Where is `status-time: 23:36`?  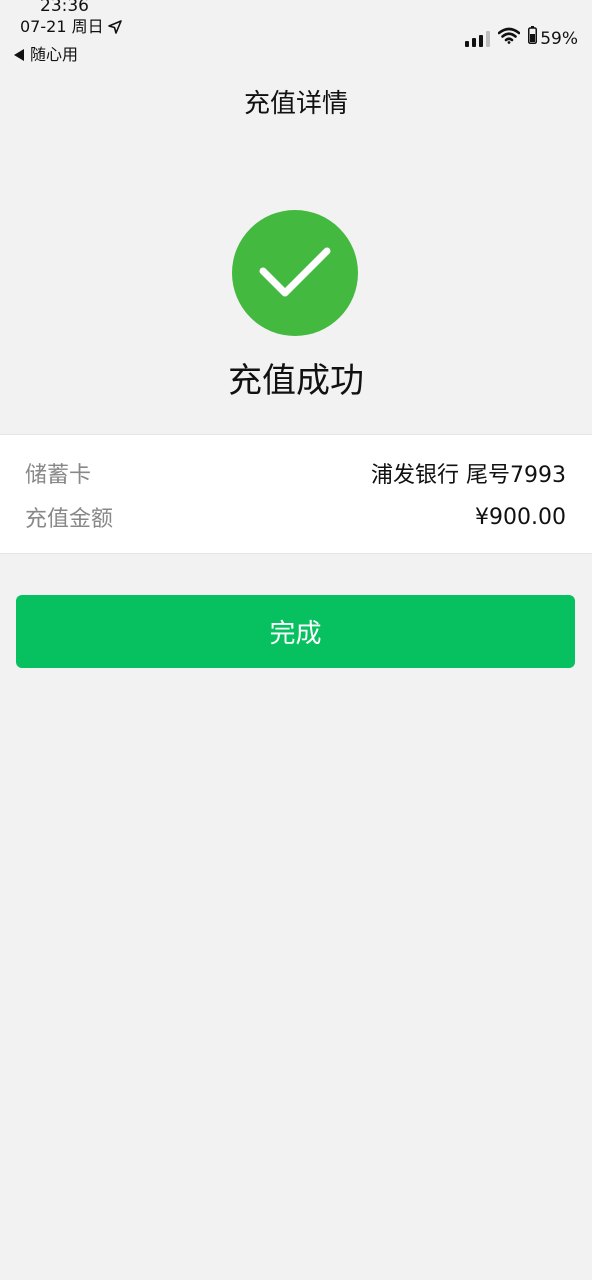 status-time: 23:36 is located at coordinates (64, 8).